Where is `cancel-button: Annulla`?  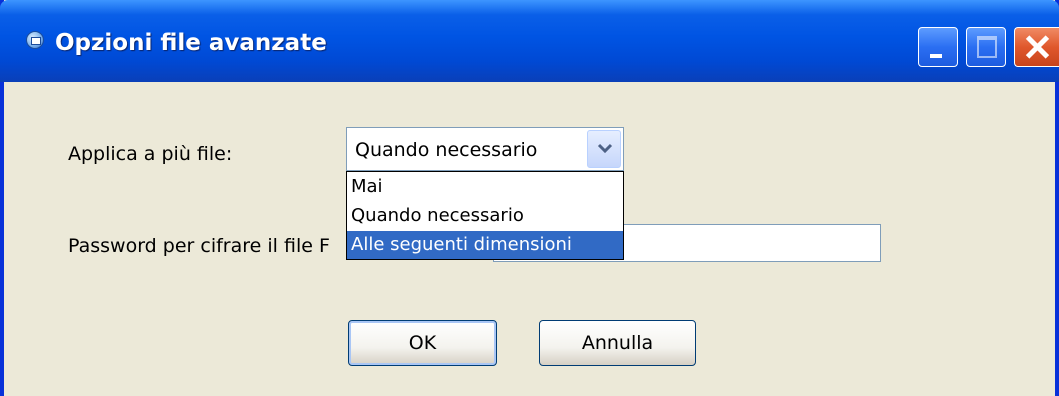 cancel-button: Annulla is located at coordinates (617, 343).